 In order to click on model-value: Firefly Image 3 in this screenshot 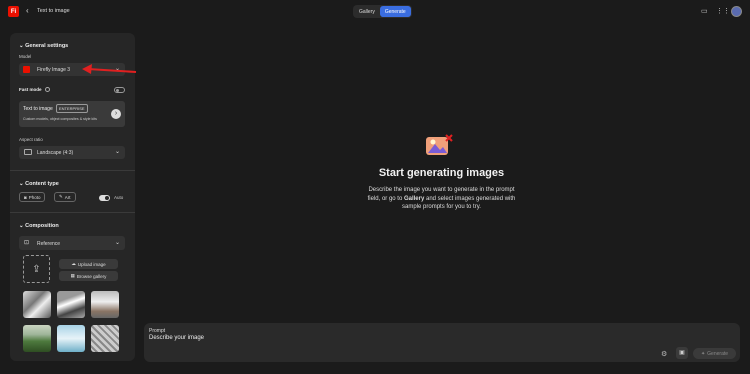, I will do `click(54, 70)`.